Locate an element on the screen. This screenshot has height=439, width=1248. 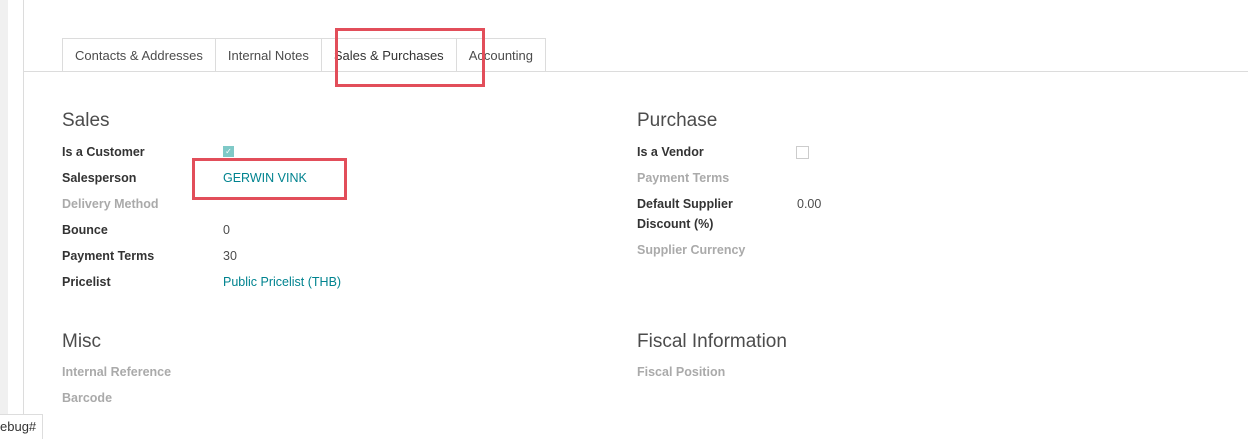
bounce-value: 0 is located at coordinates (226, 230).